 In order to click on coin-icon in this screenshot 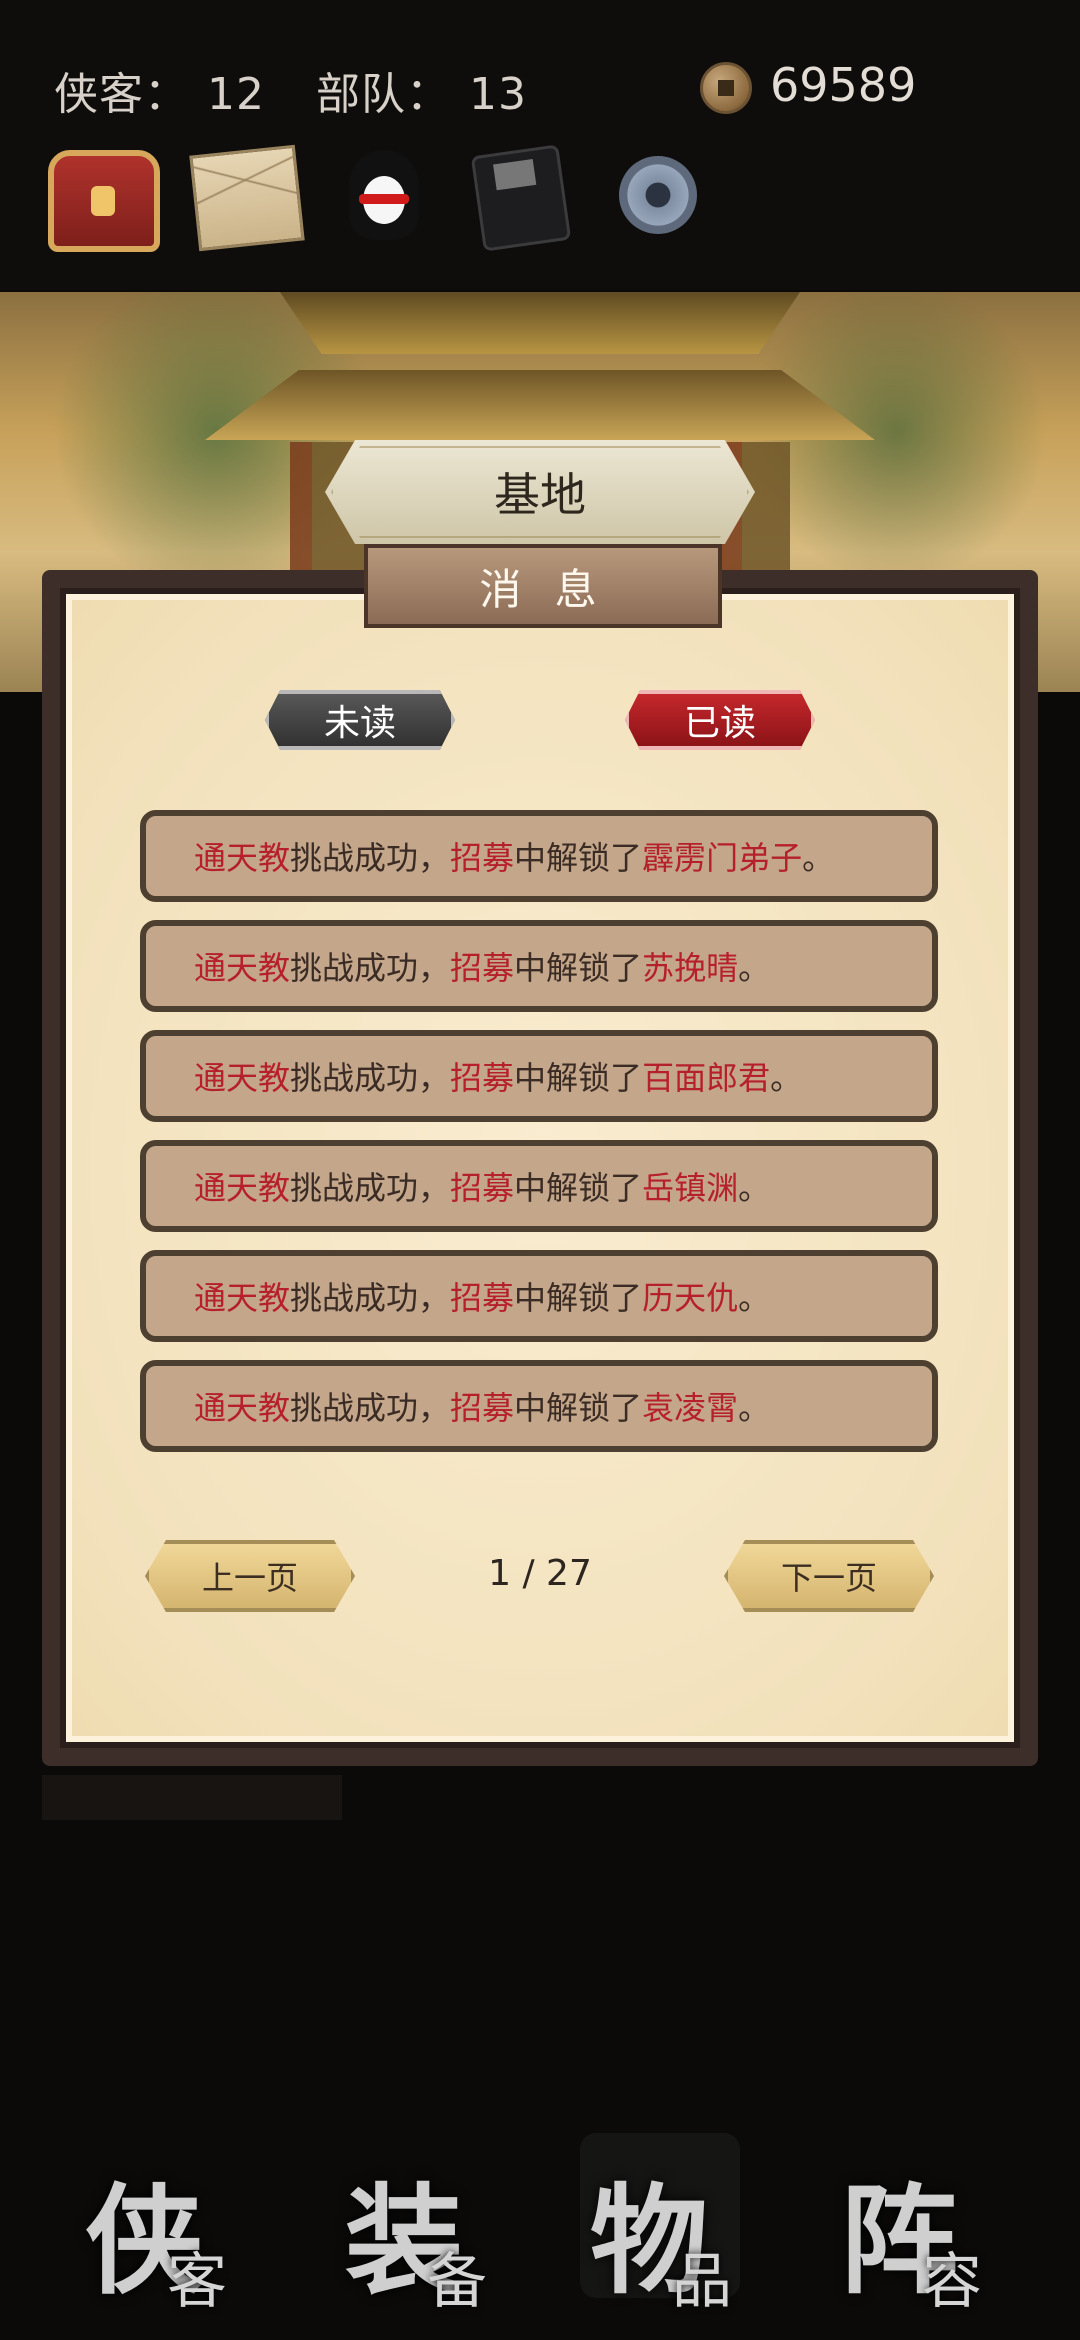, I will do `click(726, 88)`.